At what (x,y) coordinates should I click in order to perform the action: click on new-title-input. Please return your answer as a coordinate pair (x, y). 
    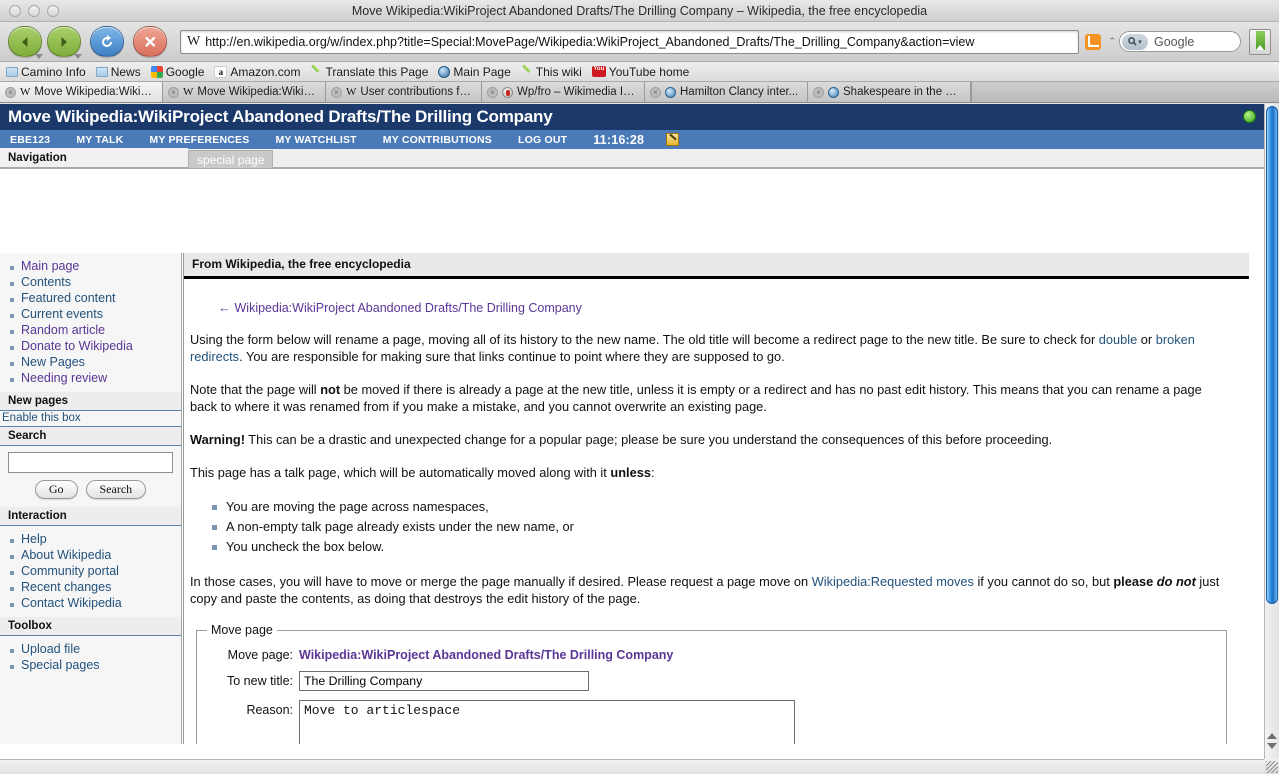
    Looking at the image, I should click on (444, 681).